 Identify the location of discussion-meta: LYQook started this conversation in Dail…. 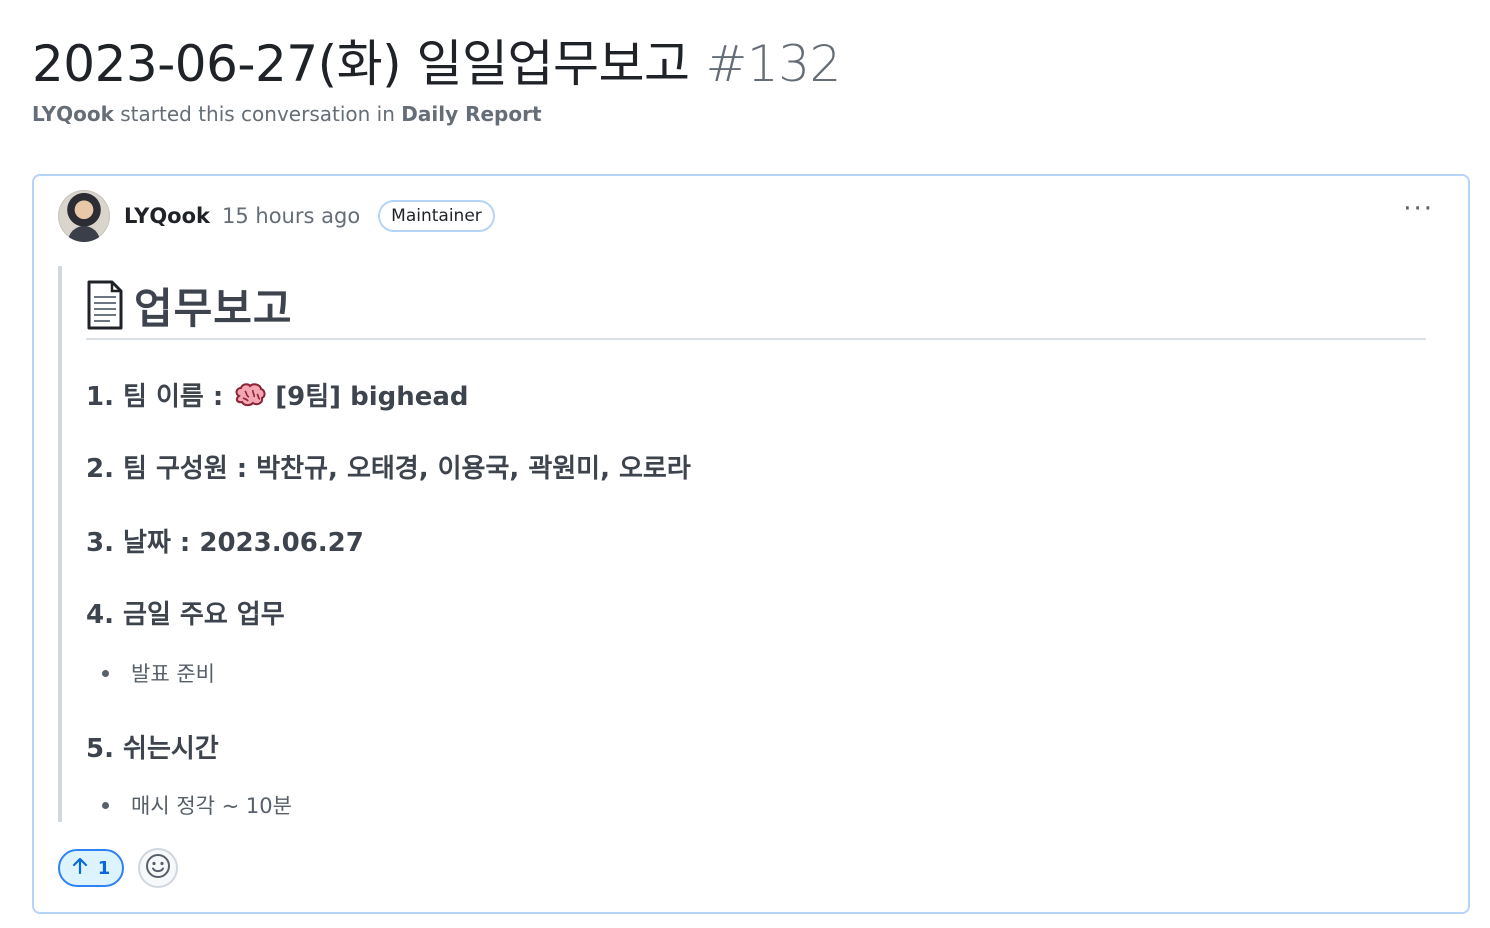
(287, 114).